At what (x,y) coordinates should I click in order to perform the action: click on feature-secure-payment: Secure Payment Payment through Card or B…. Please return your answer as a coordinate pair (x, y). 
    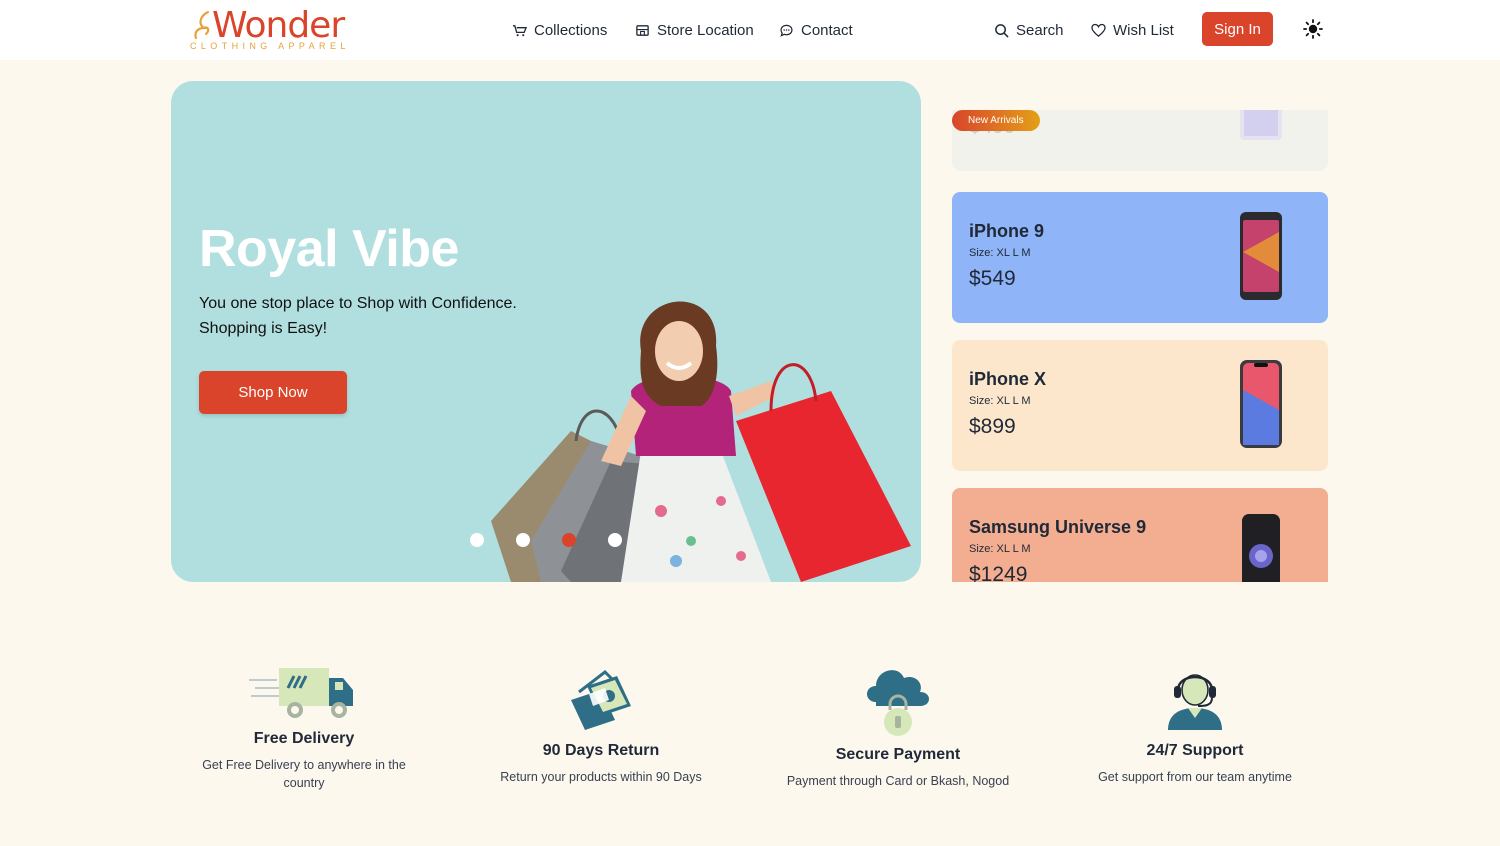
    Looking at the image, I should click on (898, 725).